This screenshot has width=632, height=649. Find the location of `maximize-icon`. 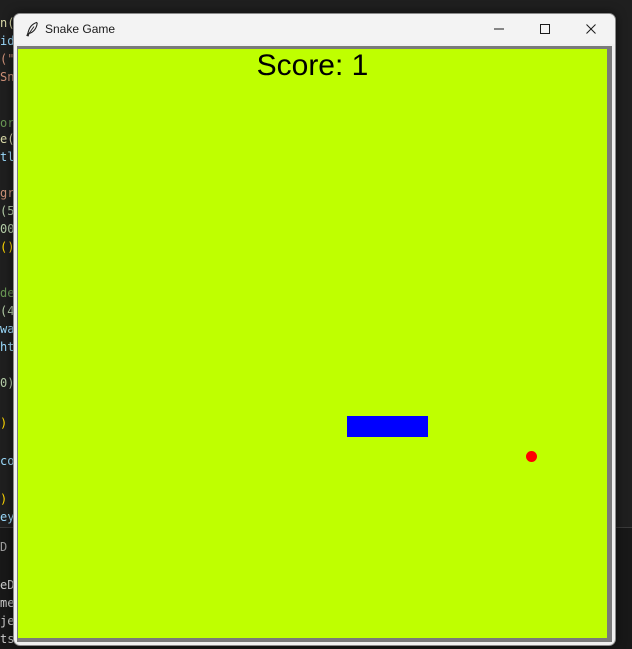

maximize-icon is located at coordinates (545, 29).